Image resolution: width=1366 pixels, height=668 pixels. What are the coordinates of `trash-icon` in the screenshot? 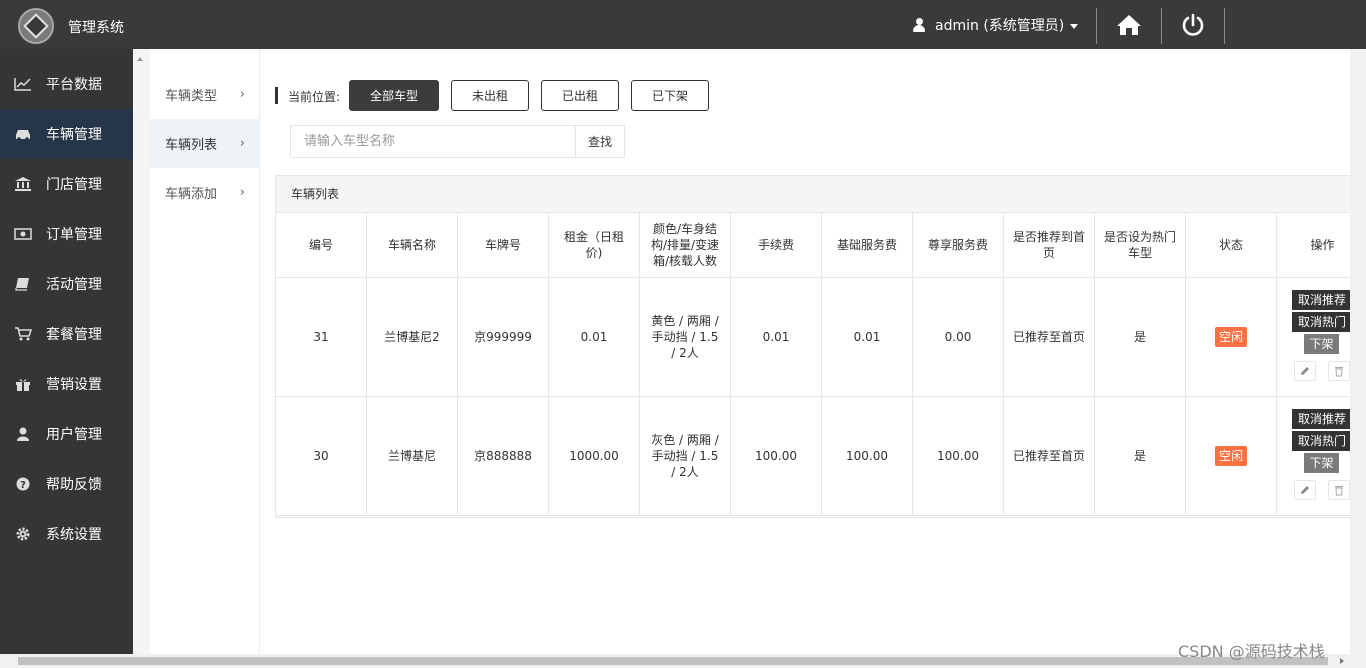 It's located at (1339, 372).